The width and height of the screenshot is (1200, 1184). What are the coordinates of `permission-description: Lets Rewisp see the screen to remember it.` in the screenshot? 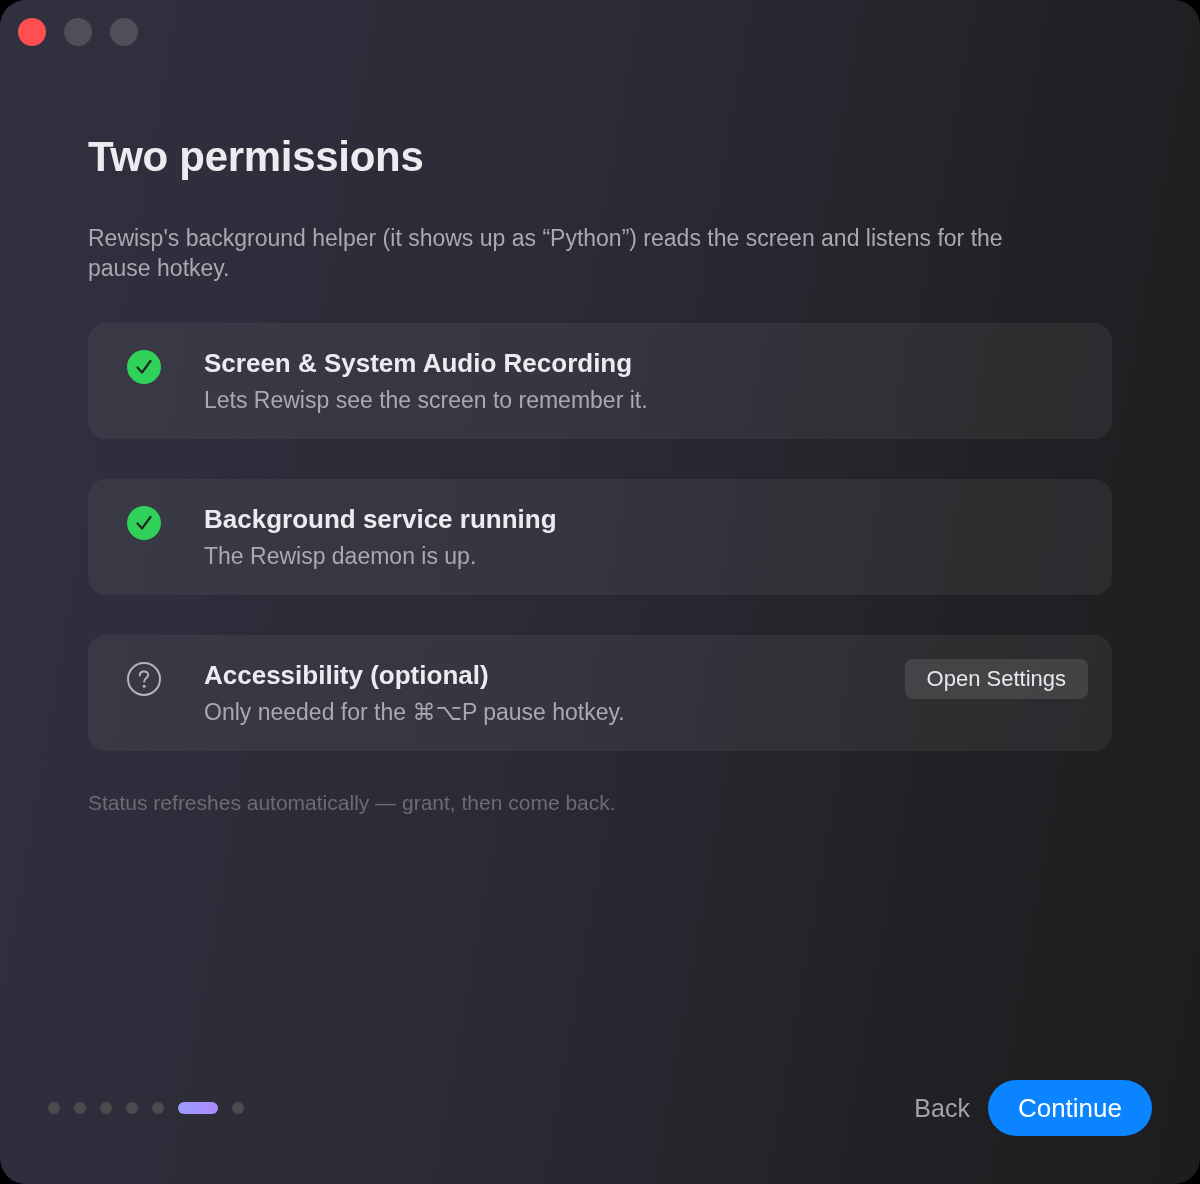 It's located at (426, 400).